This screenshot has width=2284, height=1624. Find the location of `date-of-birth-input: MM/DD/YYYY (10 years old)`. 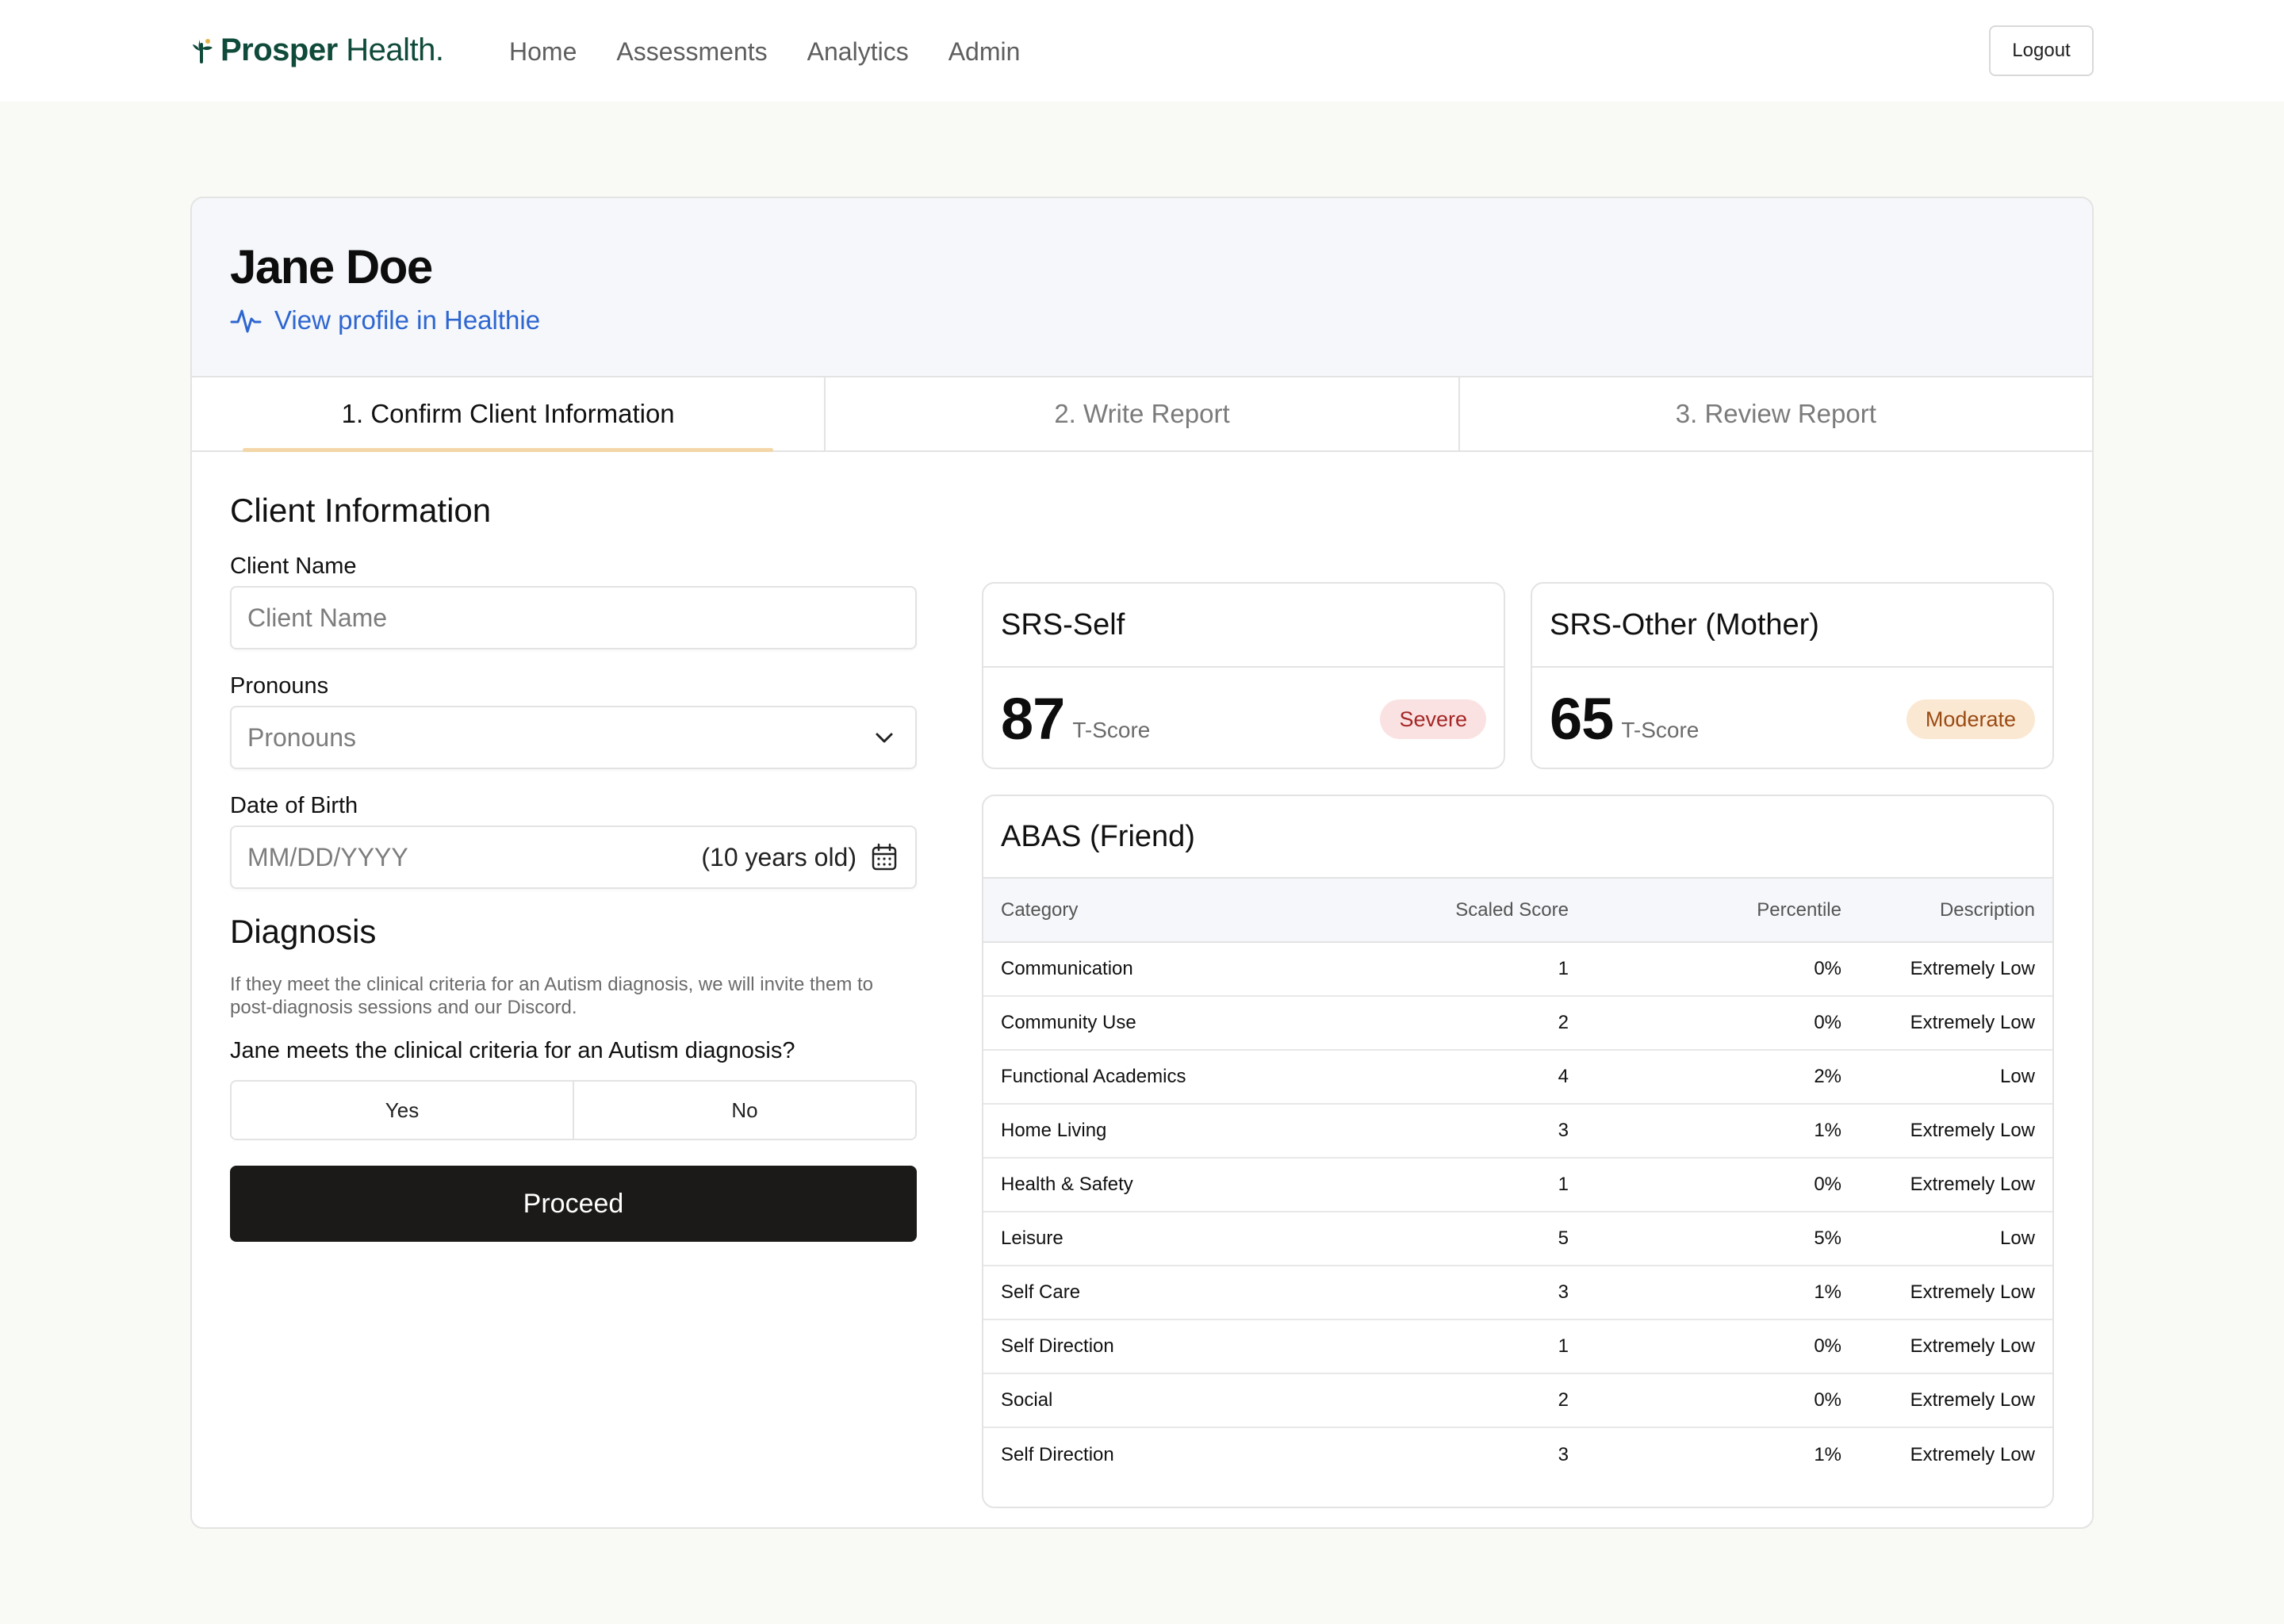

date-of-birth-input: MM/DD/YYYY (10 years old) is located at coordinates (573, 857).